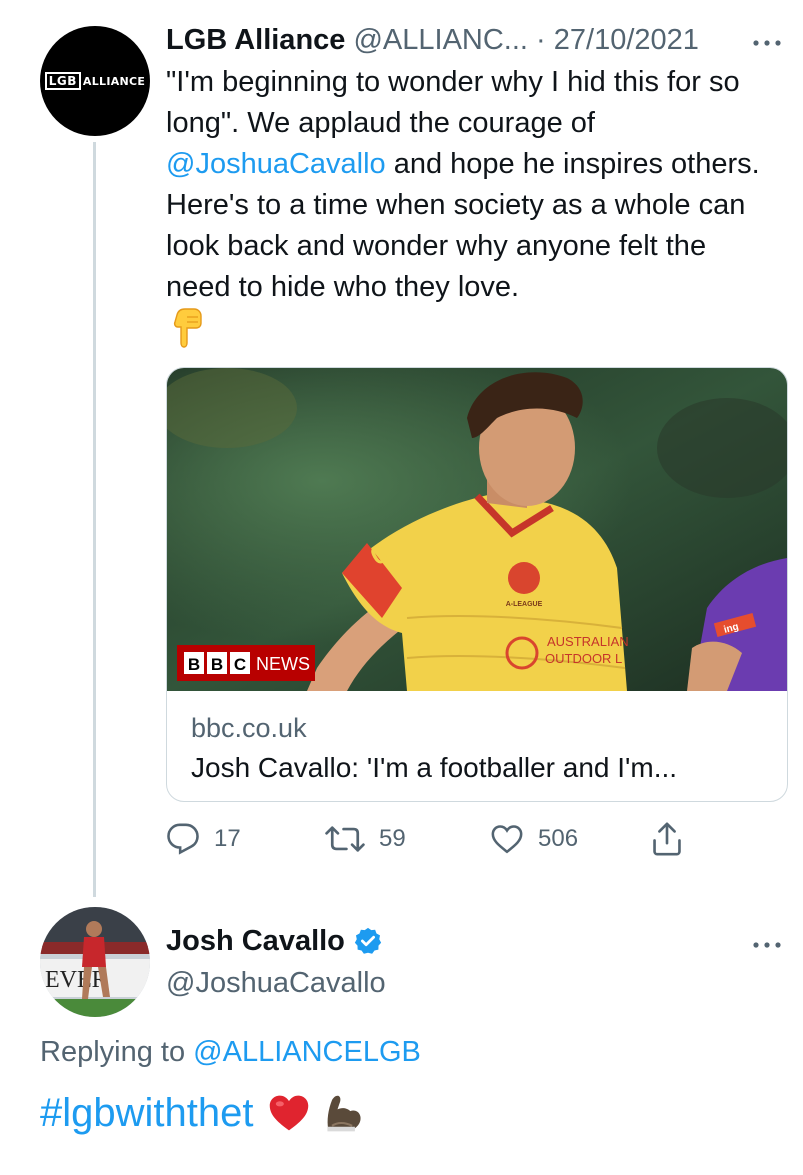 This screenshot has height=1175, width=803. I want to click on lgb-alliance-avatar: LGB ALLIANCE, so click(95, 81).